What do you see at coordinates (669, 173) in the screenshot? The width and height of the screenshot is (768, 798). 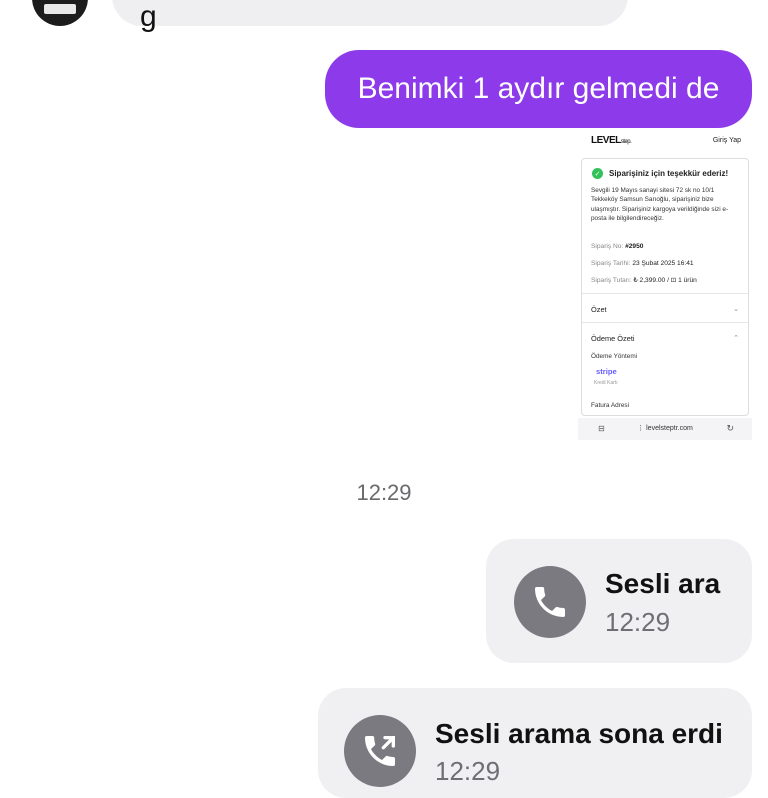 I see `success-title: Siparişiniz için teşekkür ederiz!` at bounding box center [669, 173].